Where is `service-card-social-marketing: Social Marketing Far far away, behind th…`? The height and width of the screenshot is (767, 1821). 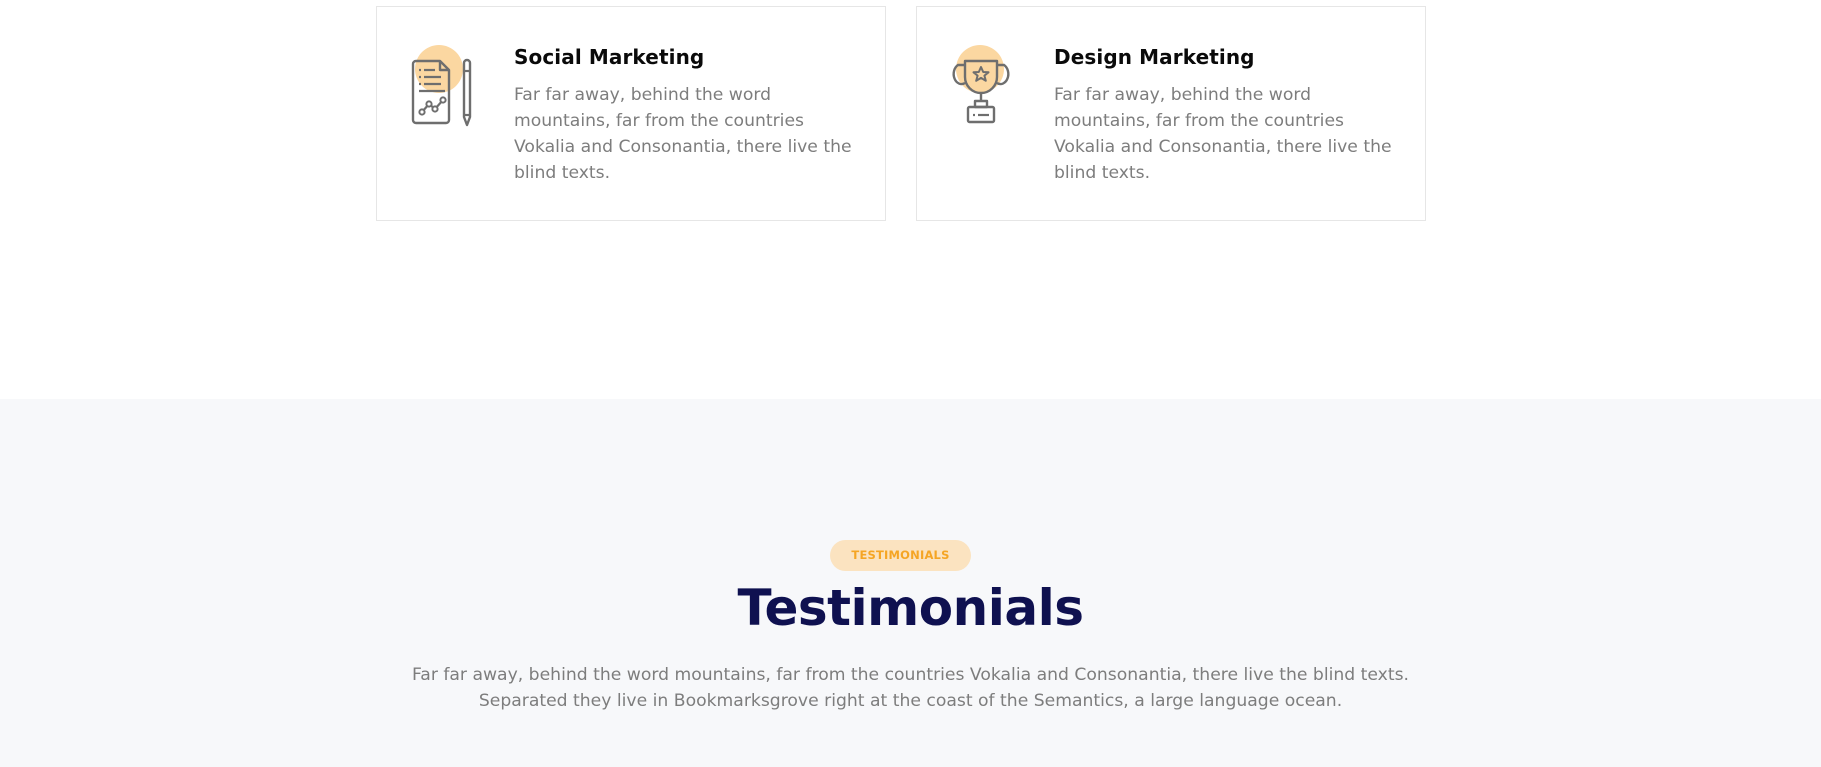
service-card-social-marketing: Social Marketing Far far away, behind th… is located at coordinates (631, 113).